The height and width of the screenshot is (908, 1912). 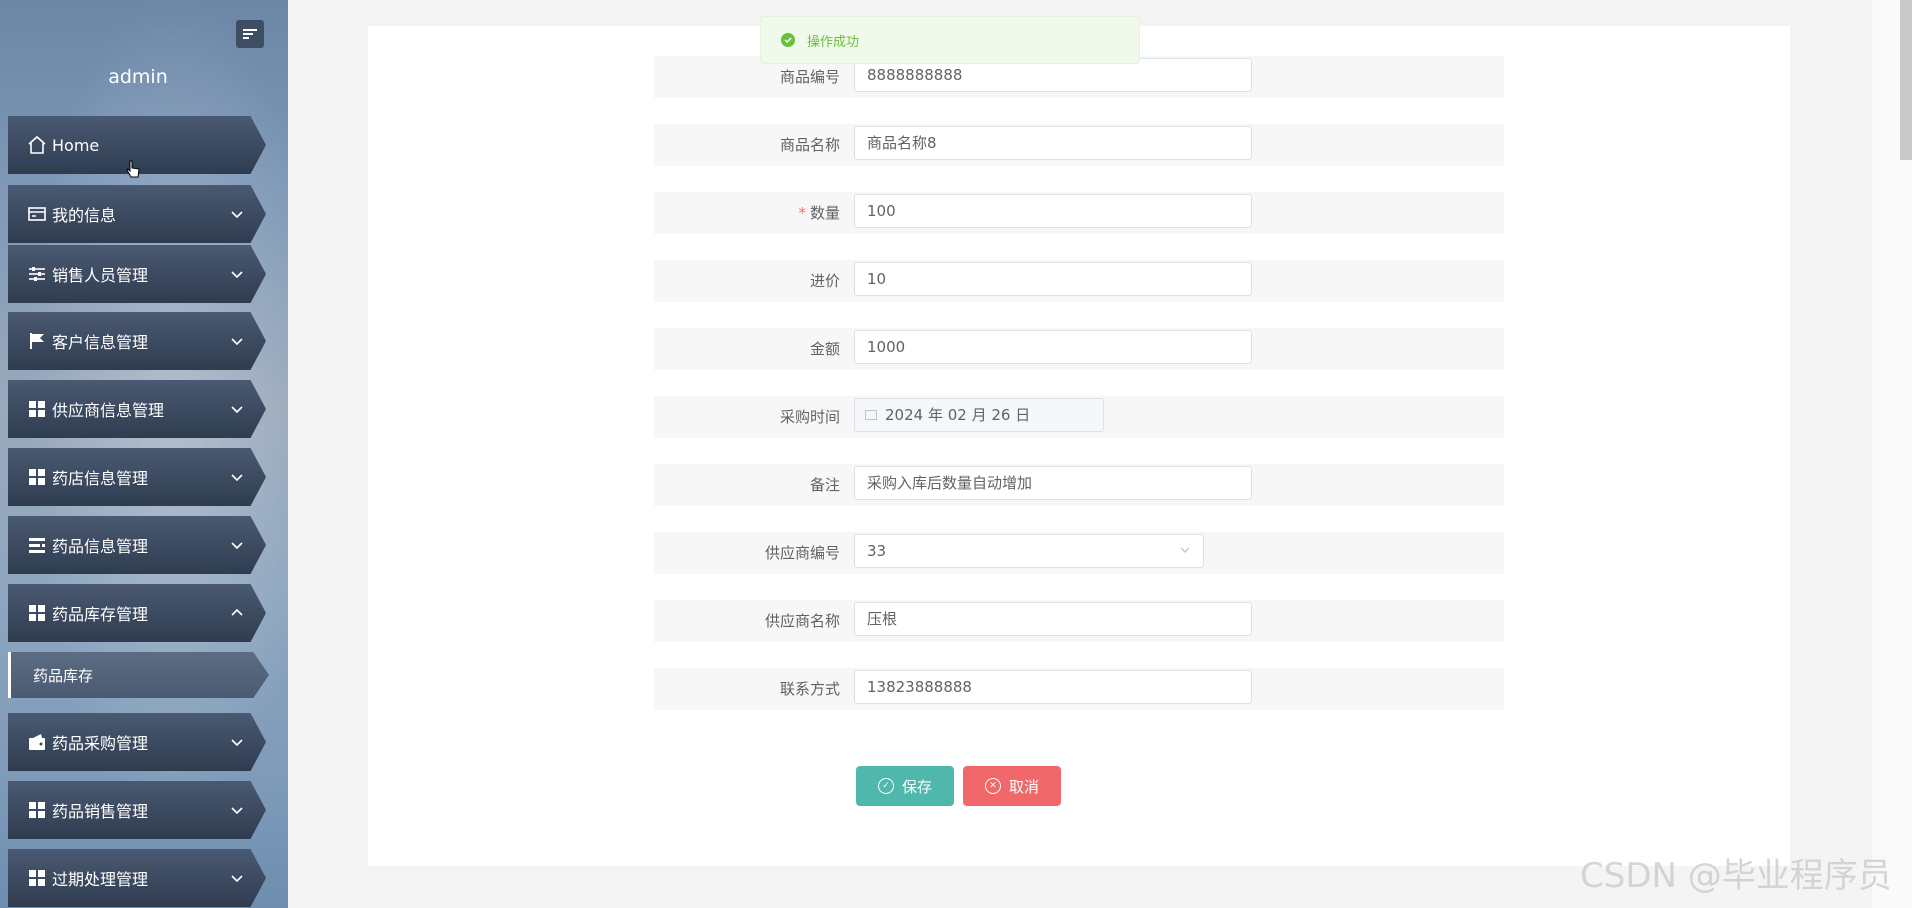 I want to click on save-button-label: 保存, so click(x=916, y=786).